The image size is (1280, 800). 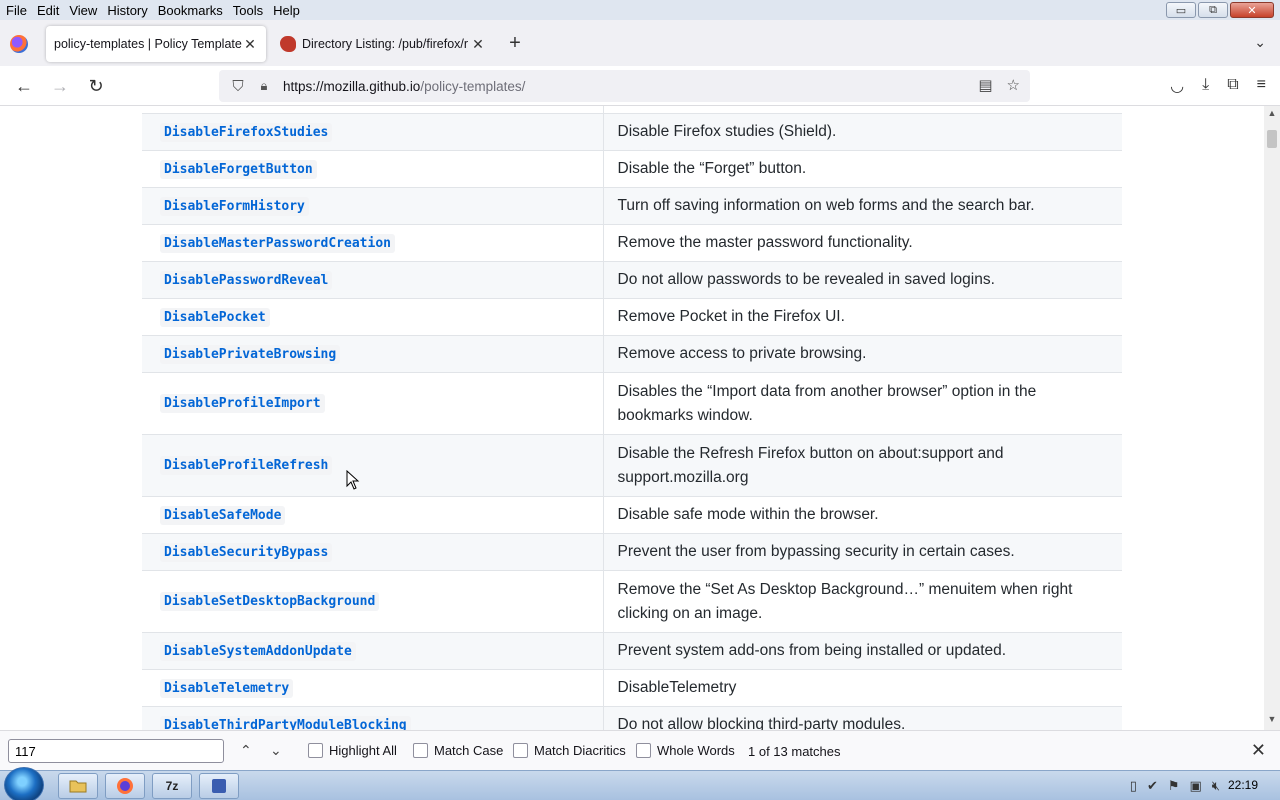 I want to click on policy-name-link: DisableProfileImport, so click(x=242, y=403).